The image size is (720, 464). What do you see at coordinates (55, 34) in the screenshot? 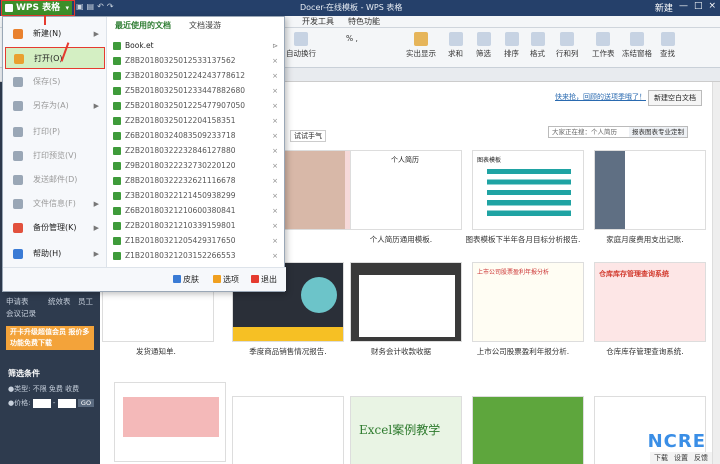
I see `menu-item: 新建(N) ▶` at bounding box center [55, 34].